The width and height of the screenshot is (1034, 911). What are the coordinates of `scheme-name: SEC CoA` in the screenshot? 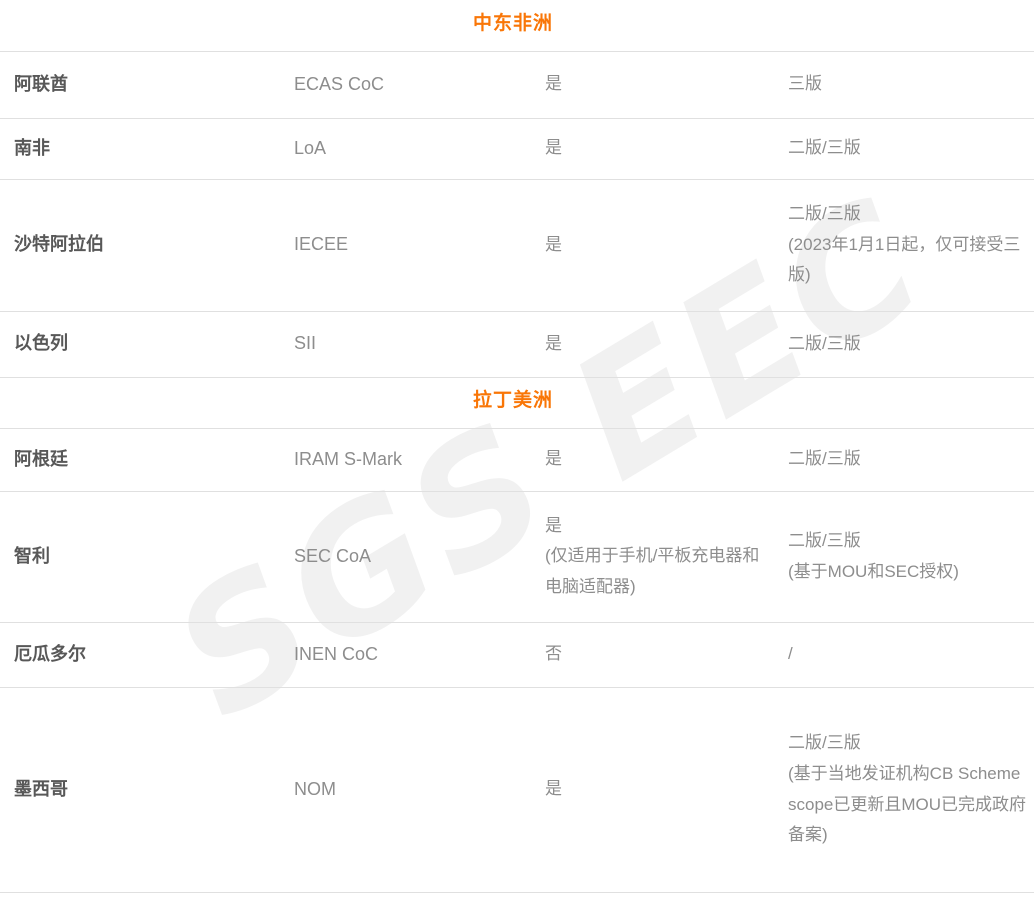 It's located at (395, 557).